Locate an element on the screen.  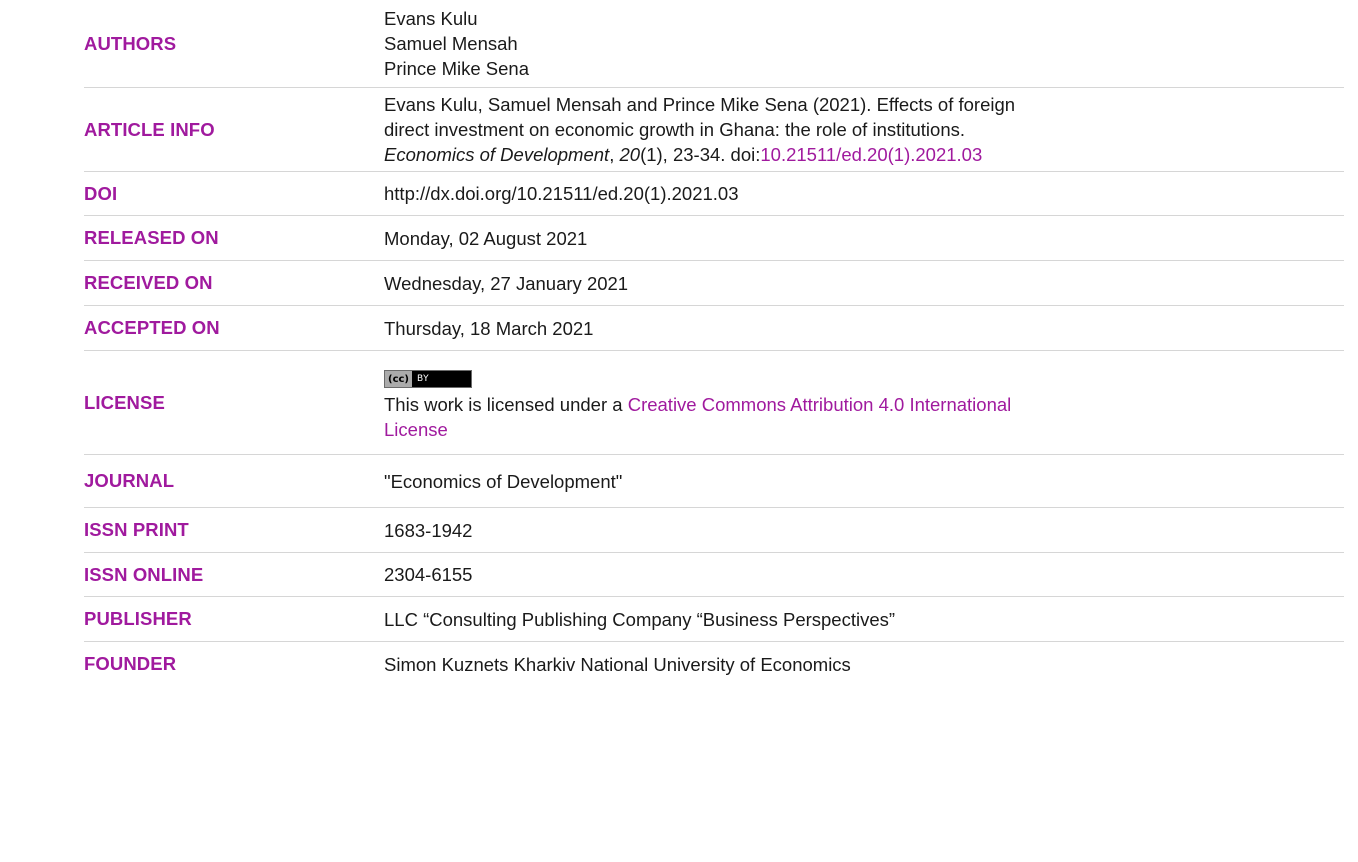
cc-by-badge-icon: (cc) BY is located at coordinates (428, 379).